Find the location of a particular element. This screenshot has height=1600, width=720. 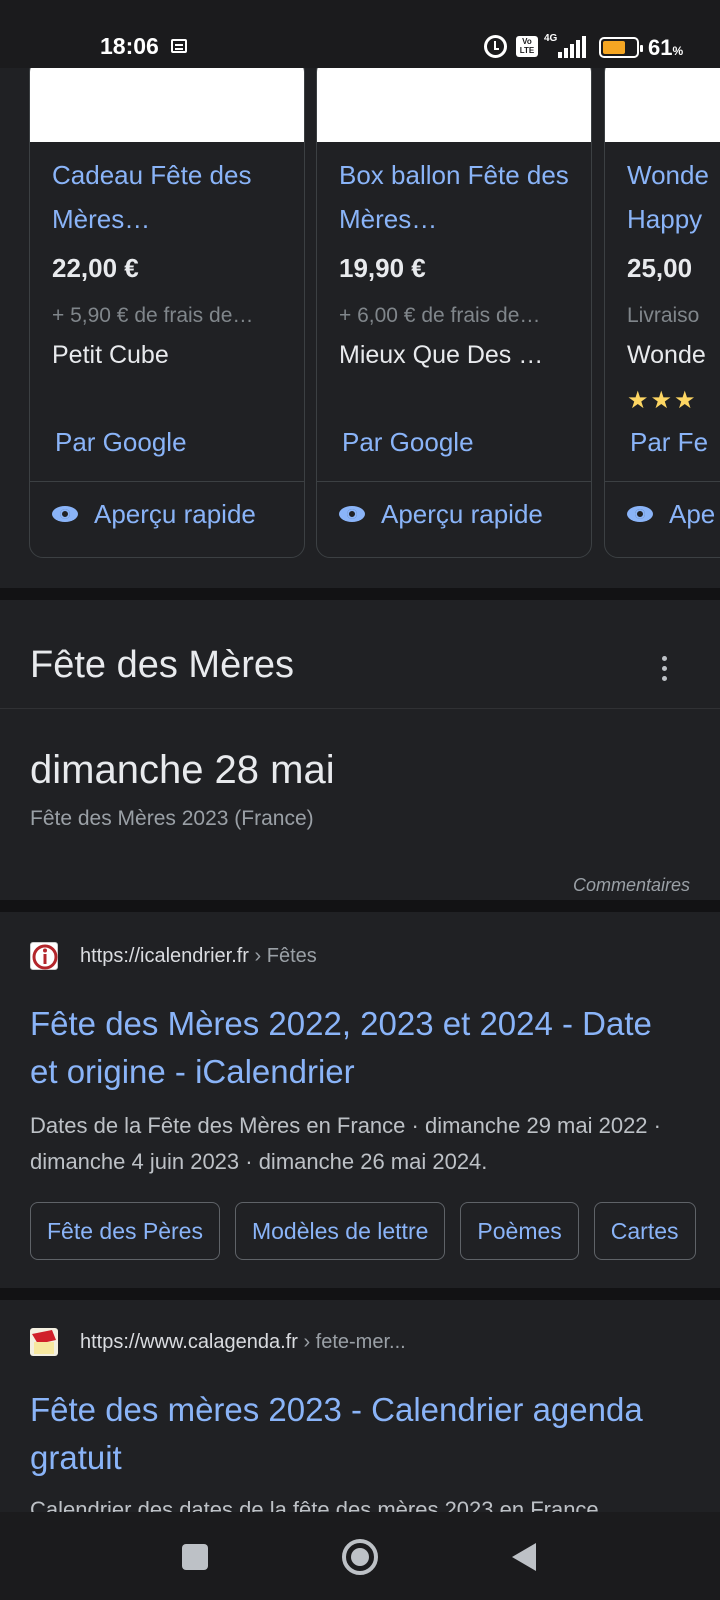

recent-apps-icon is located at coordinates (195, 1557).